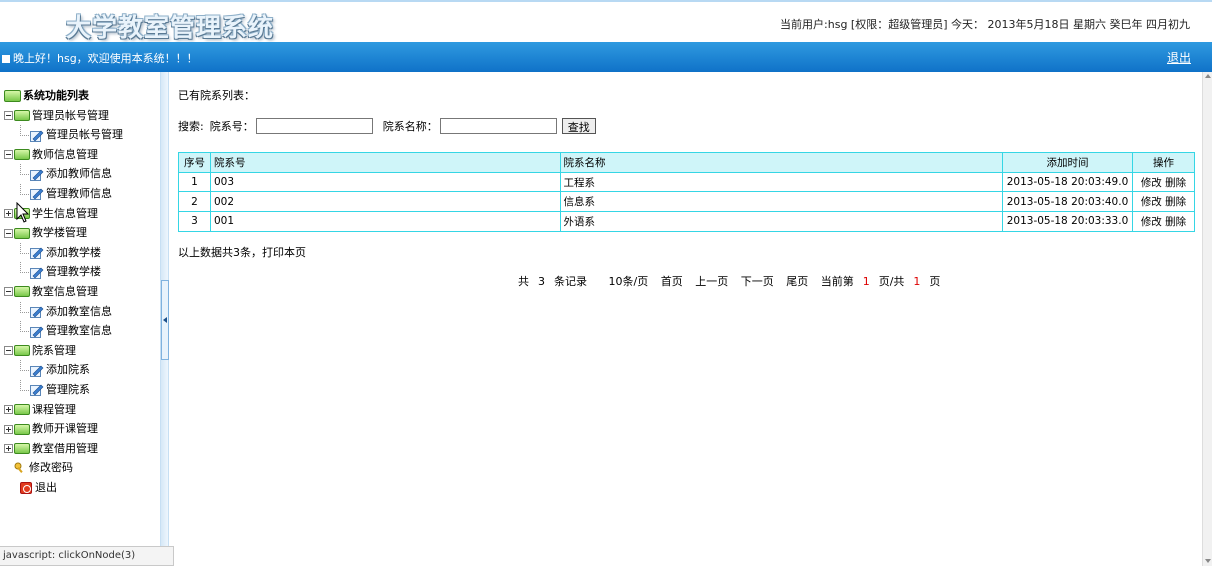 The height and width of the screenshot is (566, 1212). Describe the element at coordinates (1163, 162) in the screenshot. I see `col-header-actions: 操作` at that location.